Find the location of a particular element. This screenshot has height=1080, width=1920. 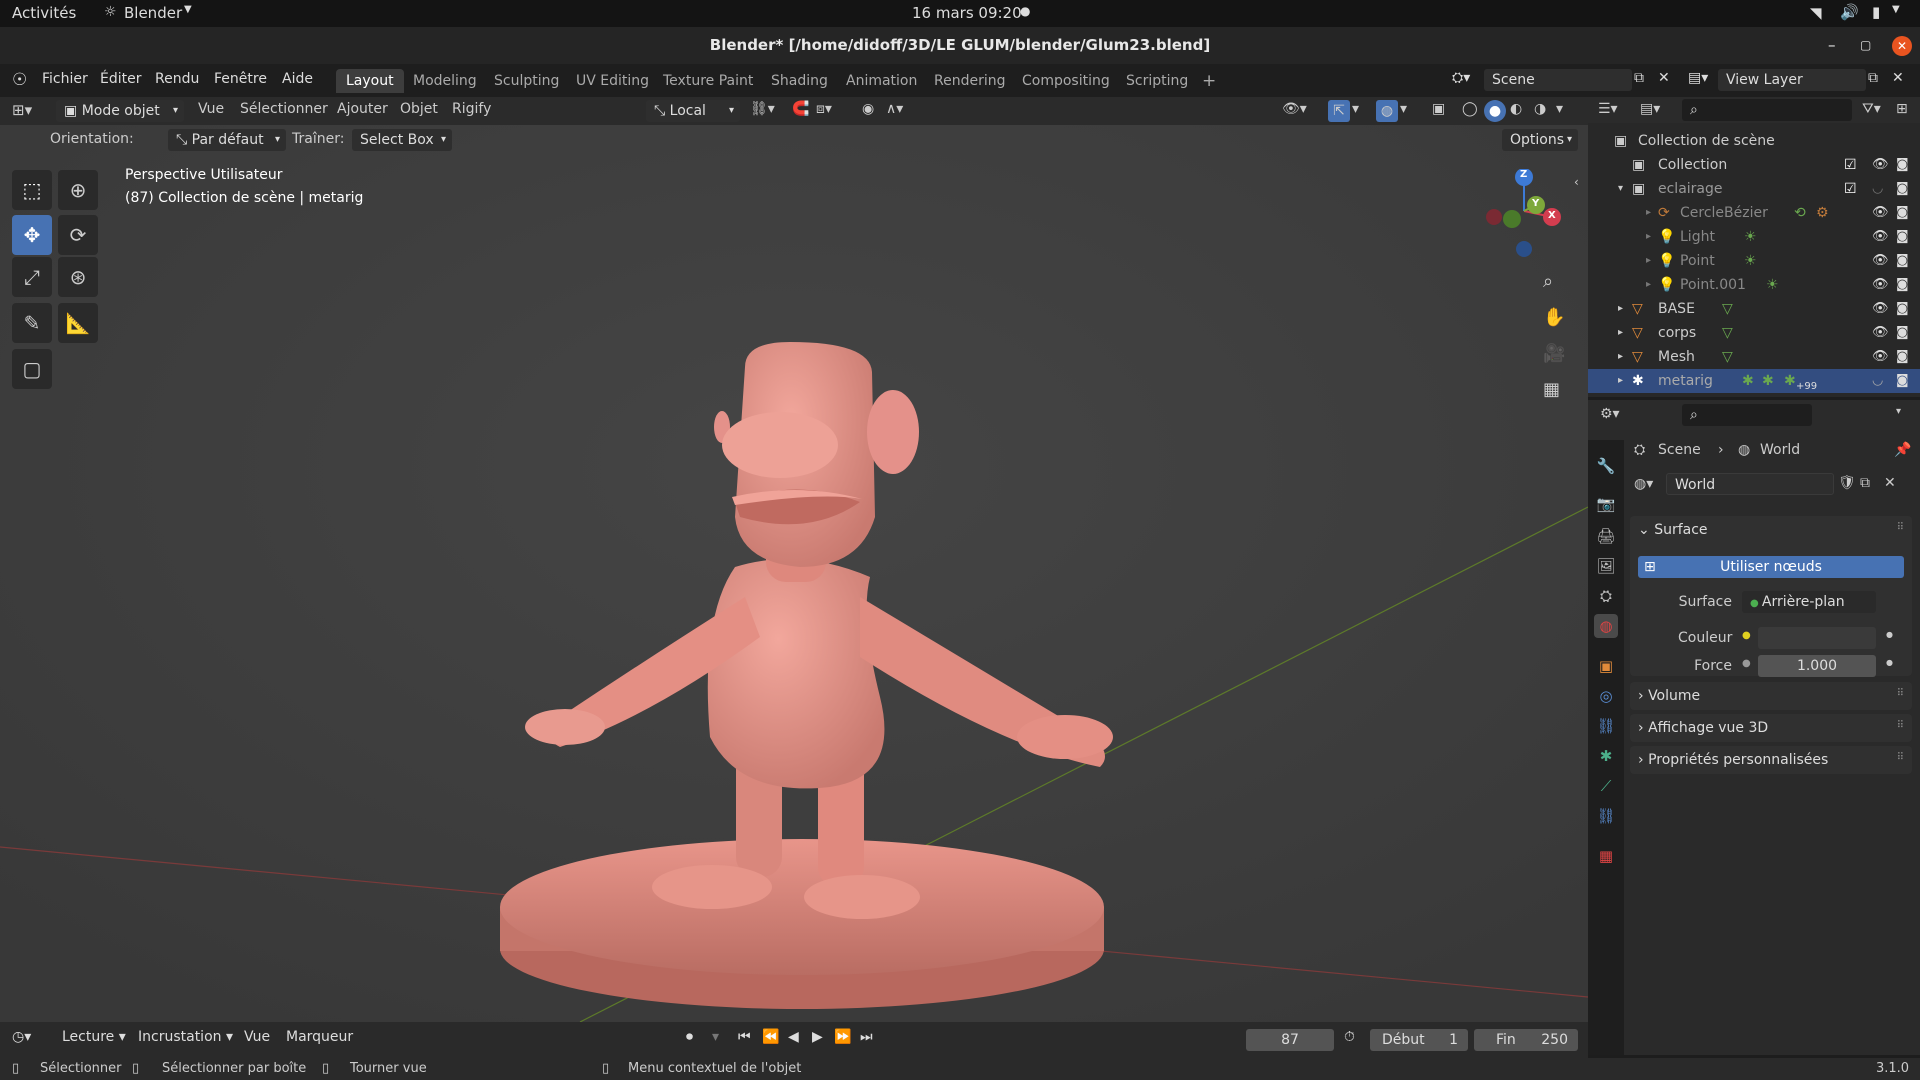

sidebar-toggle-icon: ‹ is located at coordinates (1576, 182).